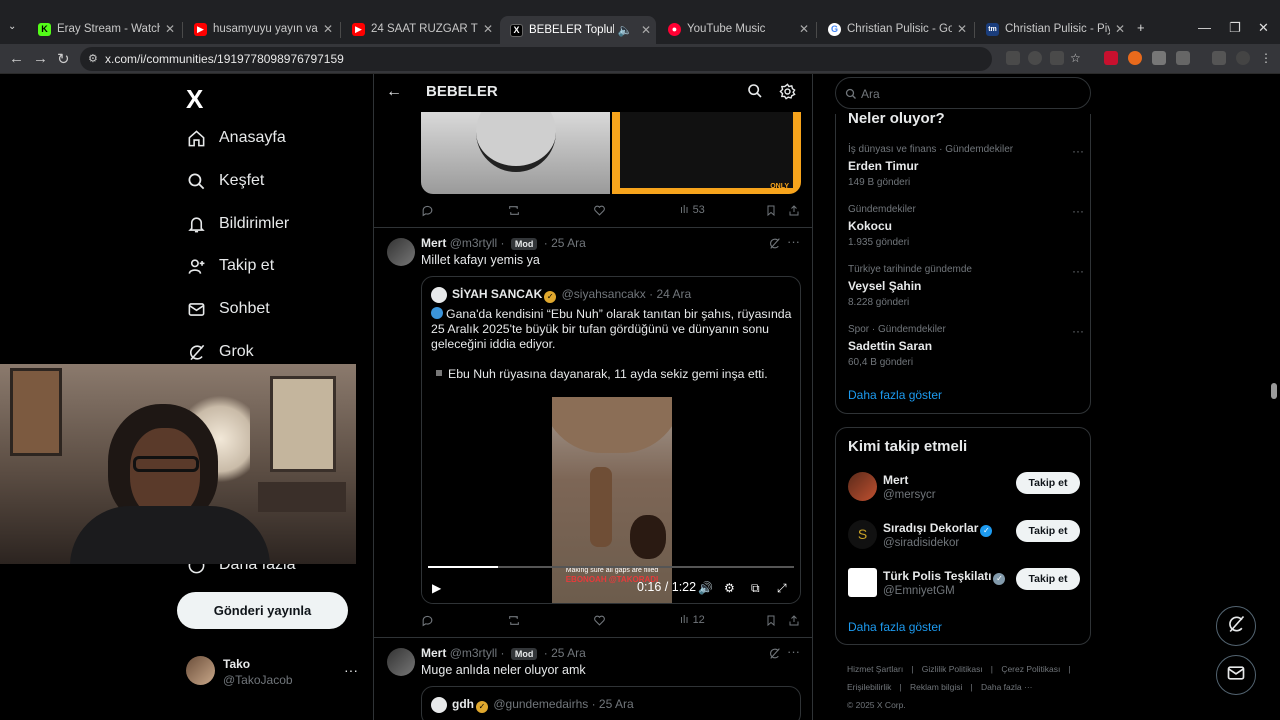 This screenshot has width=1280, height=720. What do you see at coordinates (756, 92) in the screenshot?
I see `search-icon` at bounding box center [756, 92].